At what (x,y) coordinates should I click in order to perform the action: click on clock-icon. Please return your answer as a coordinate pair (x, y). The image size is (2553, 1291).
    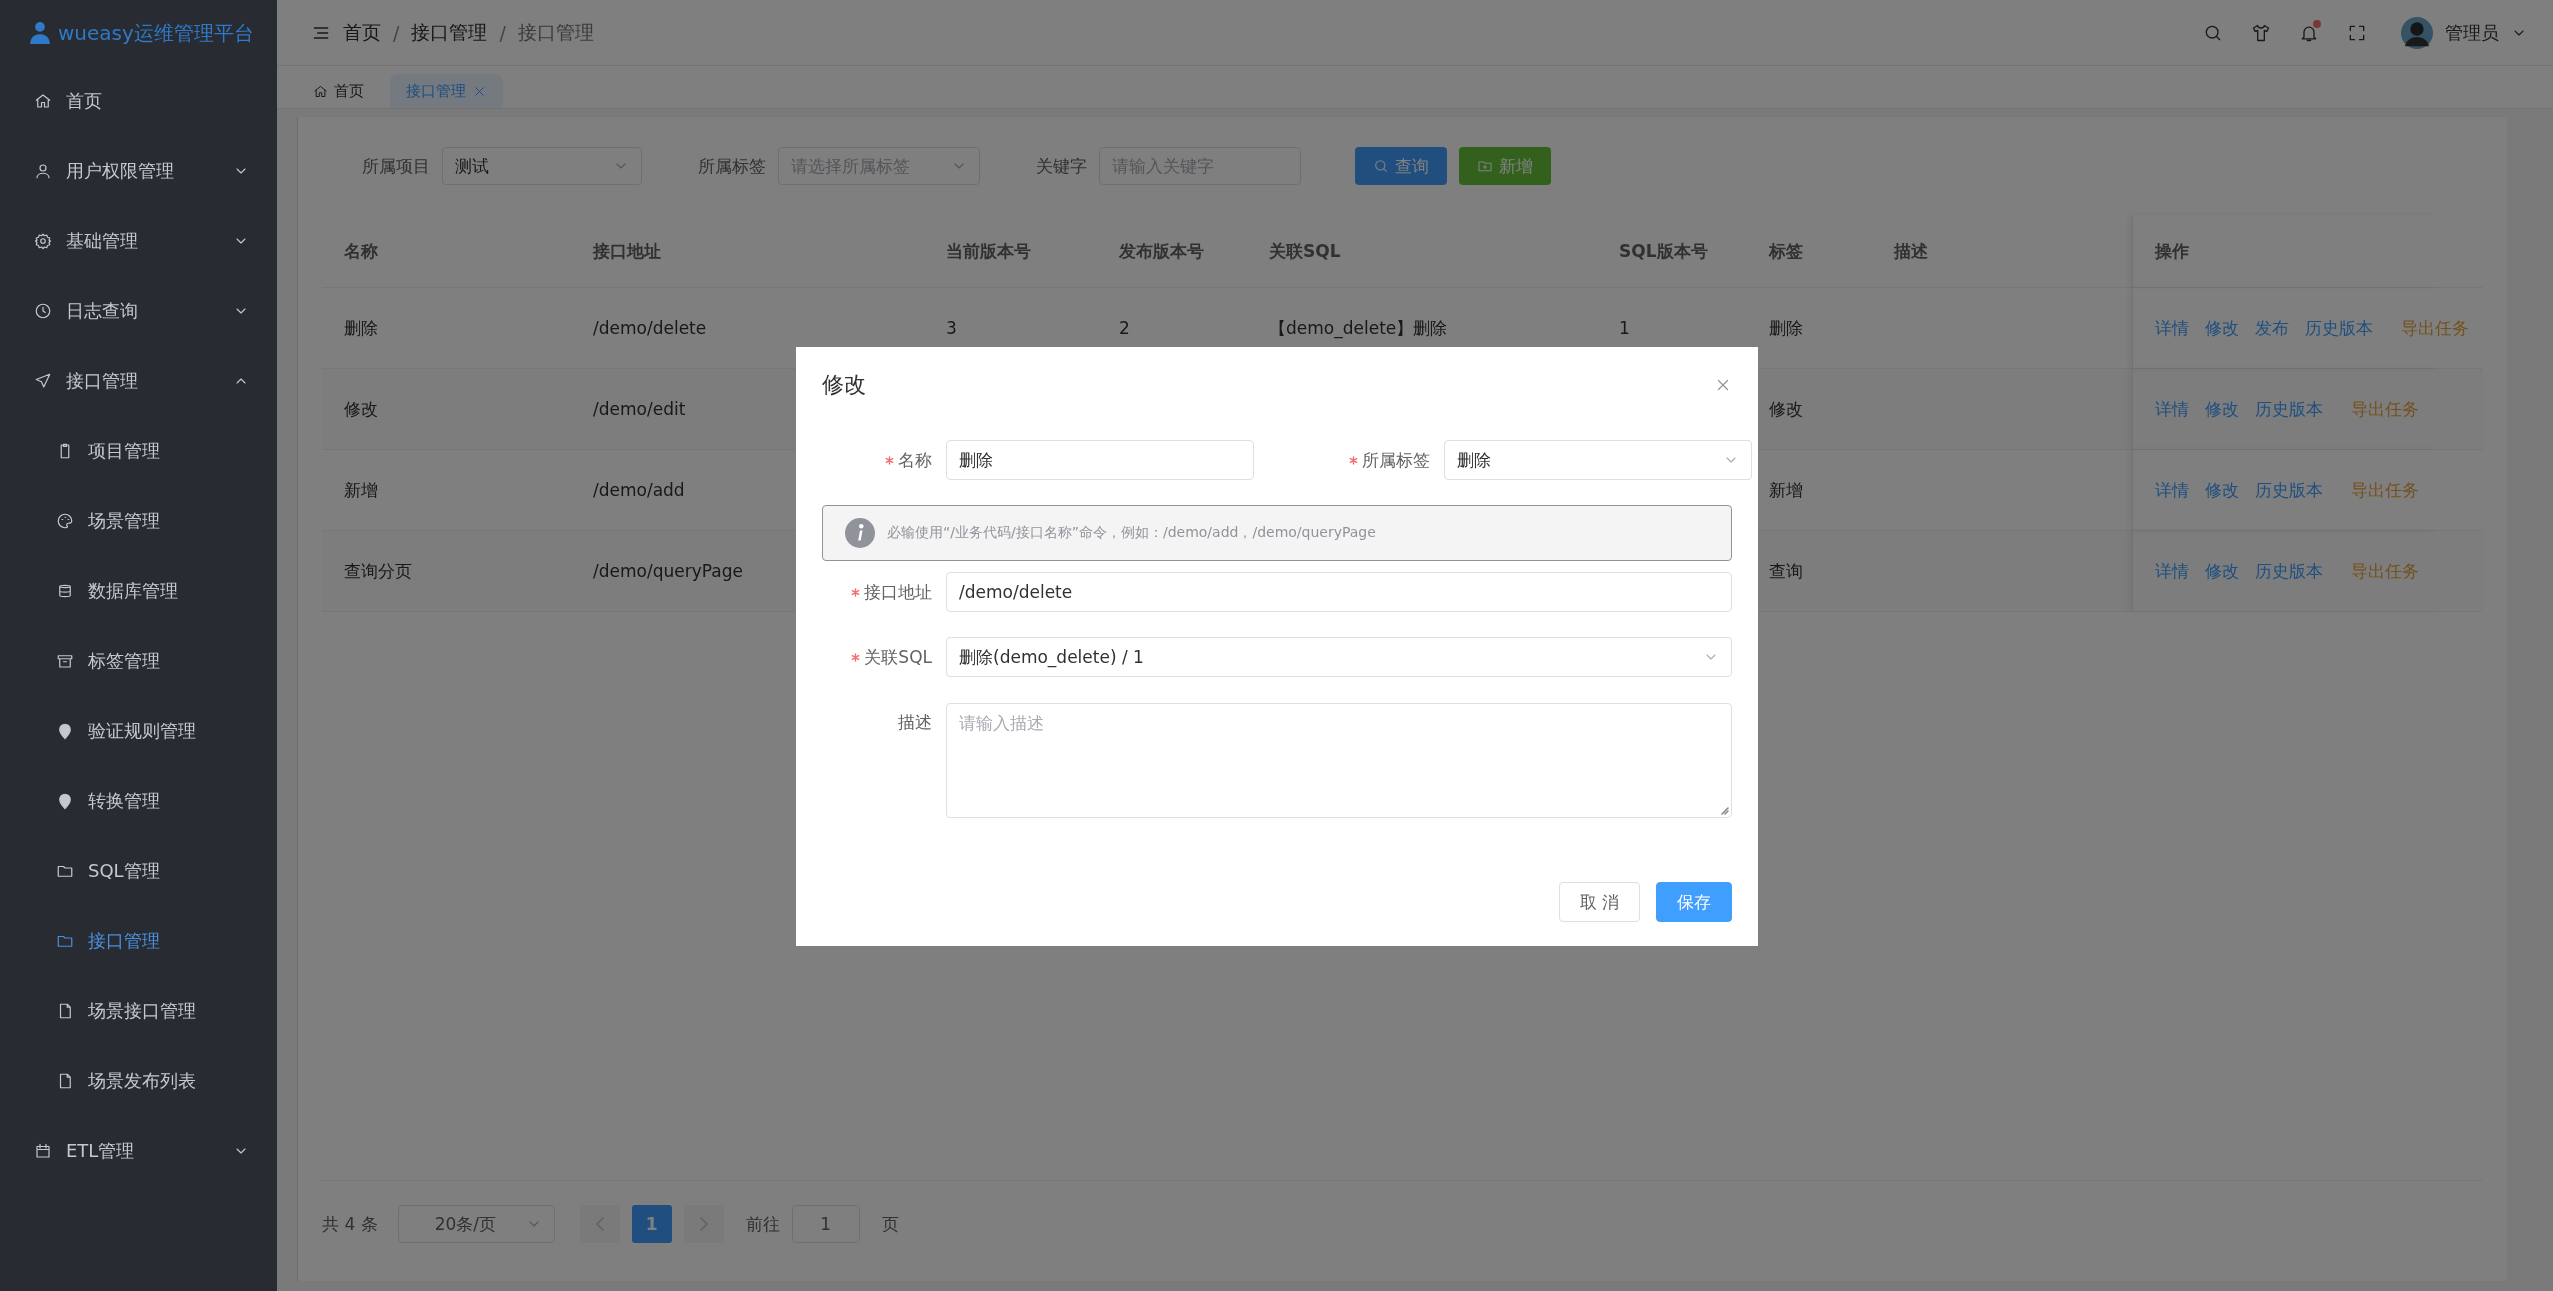
    Looking at the image, I should click on (43, 311).